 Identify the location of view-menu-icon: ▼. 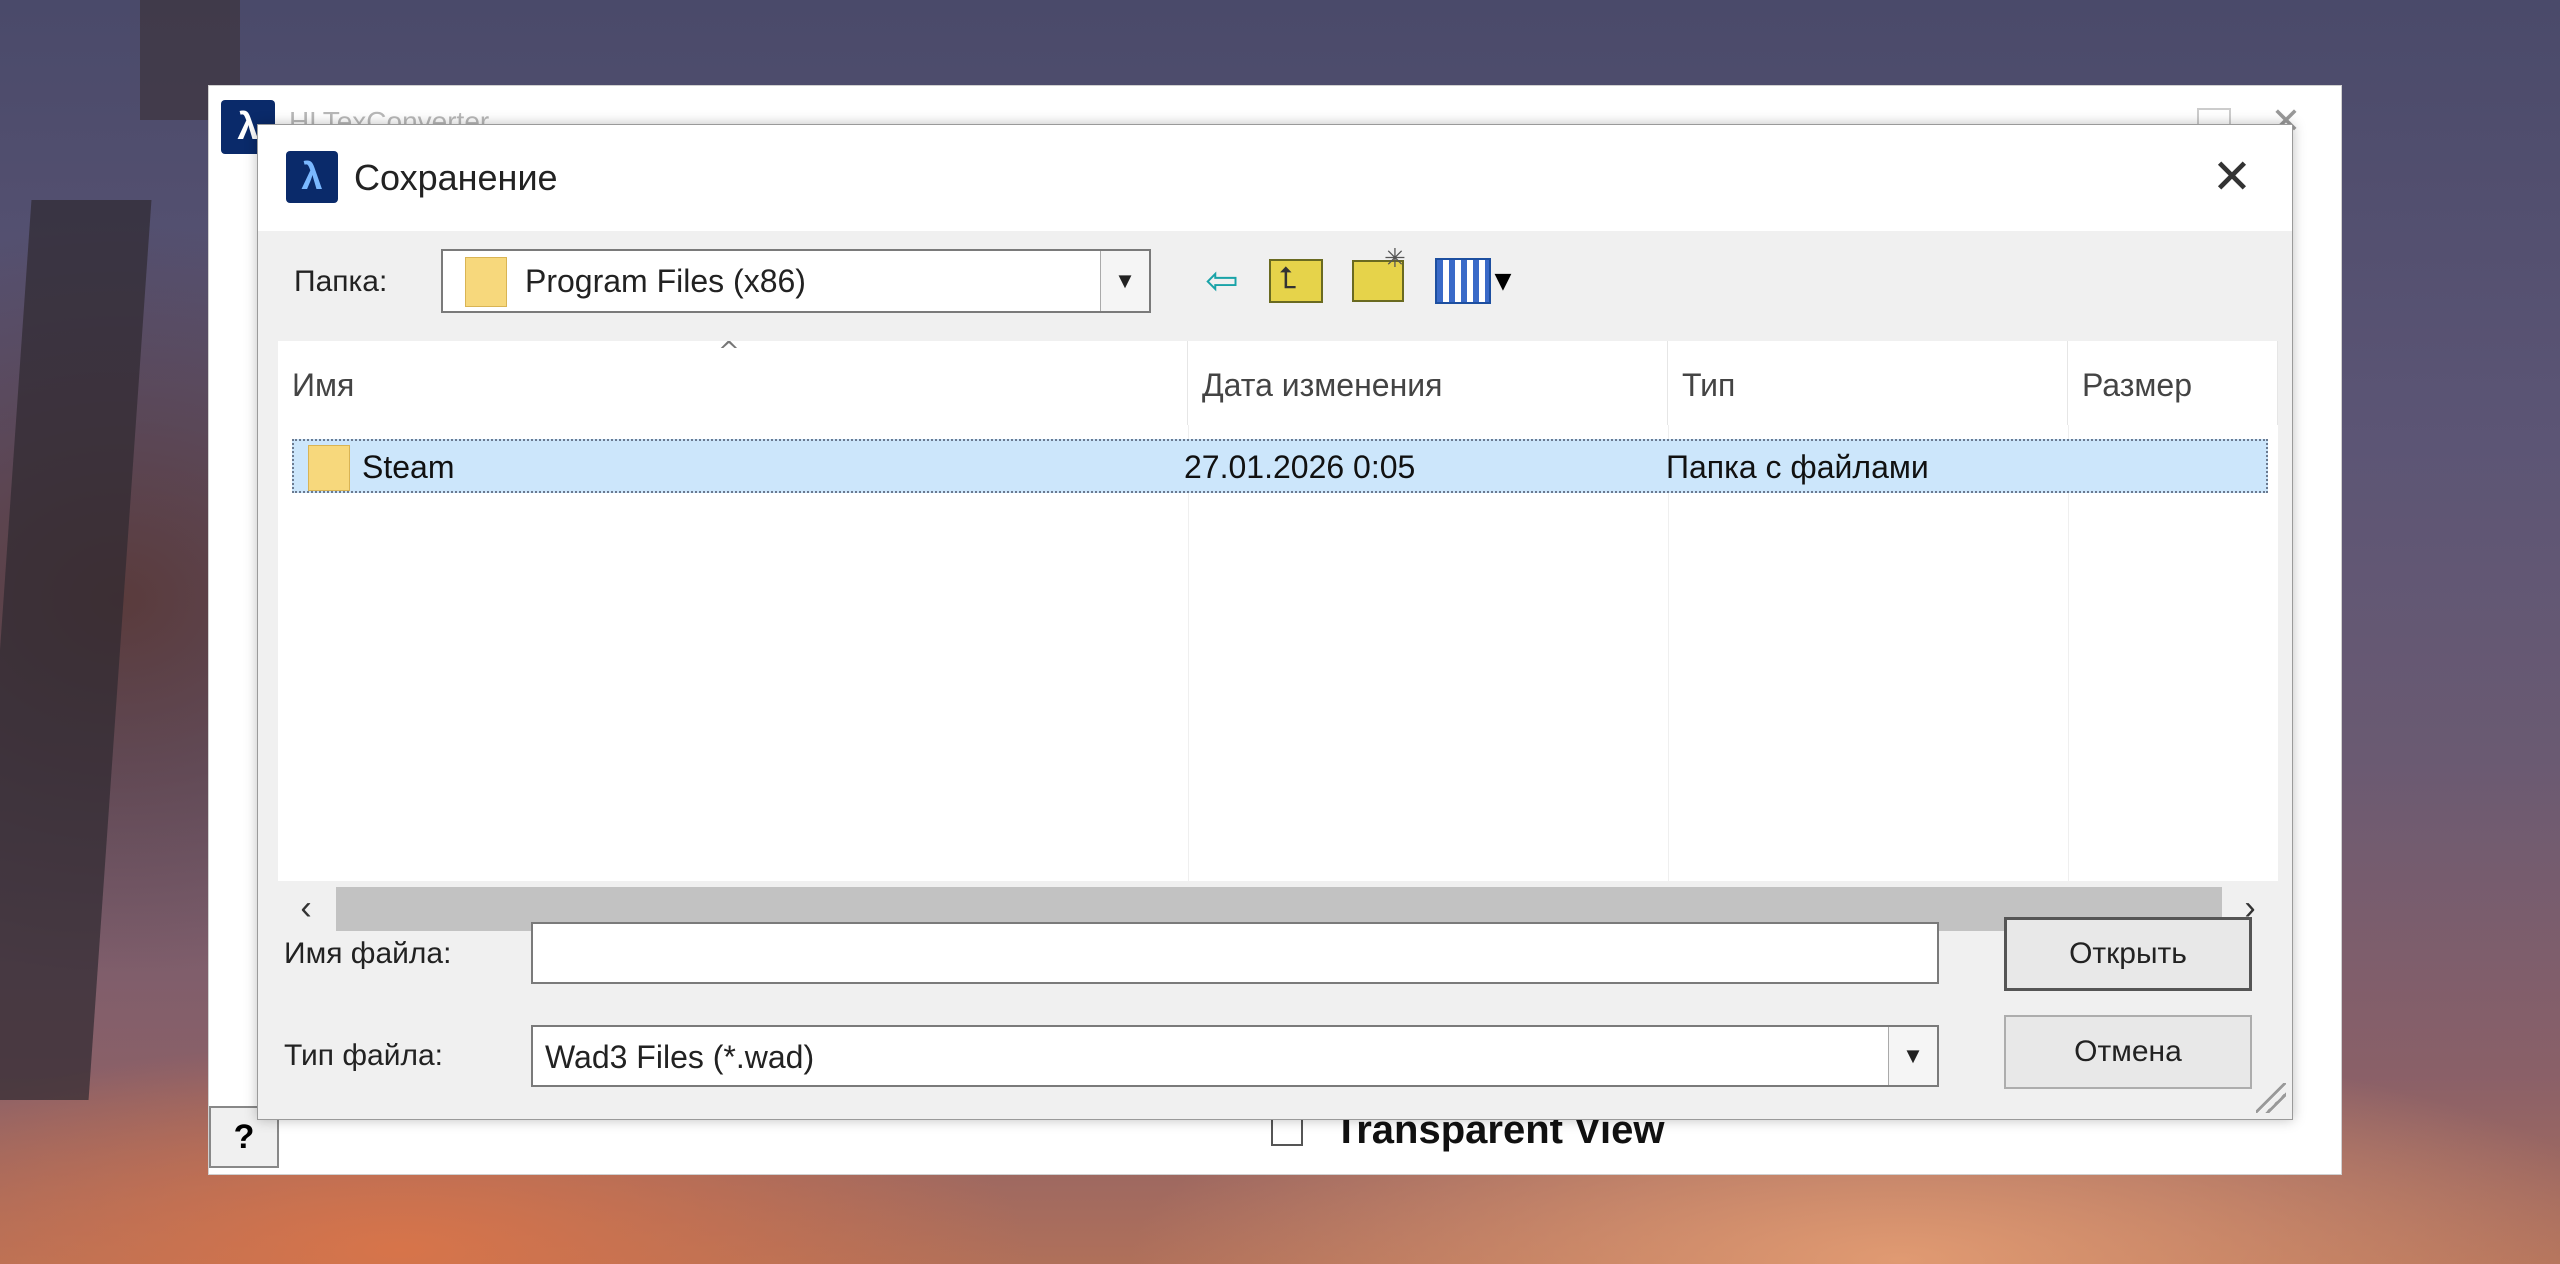
(1473, 281).